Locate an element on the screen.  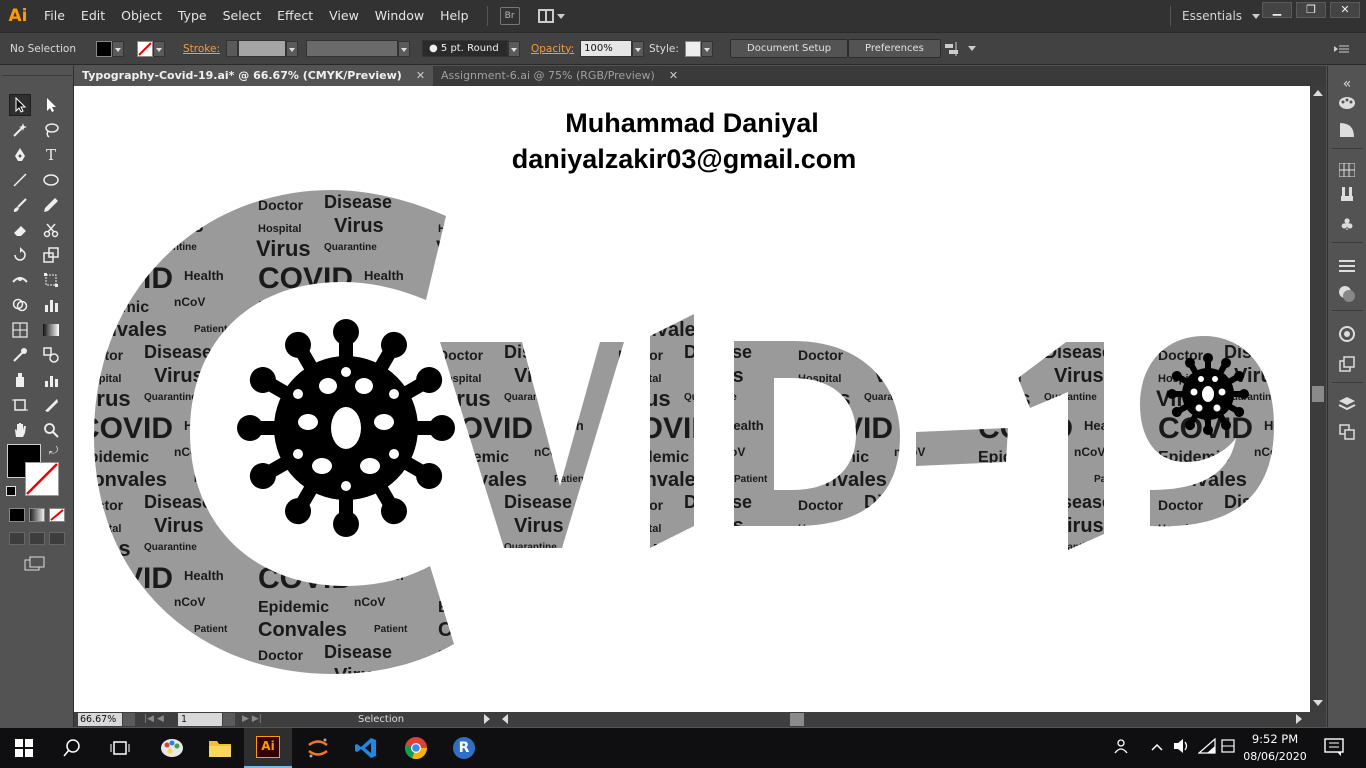
graph-tool is located at coordinates (51, 305).